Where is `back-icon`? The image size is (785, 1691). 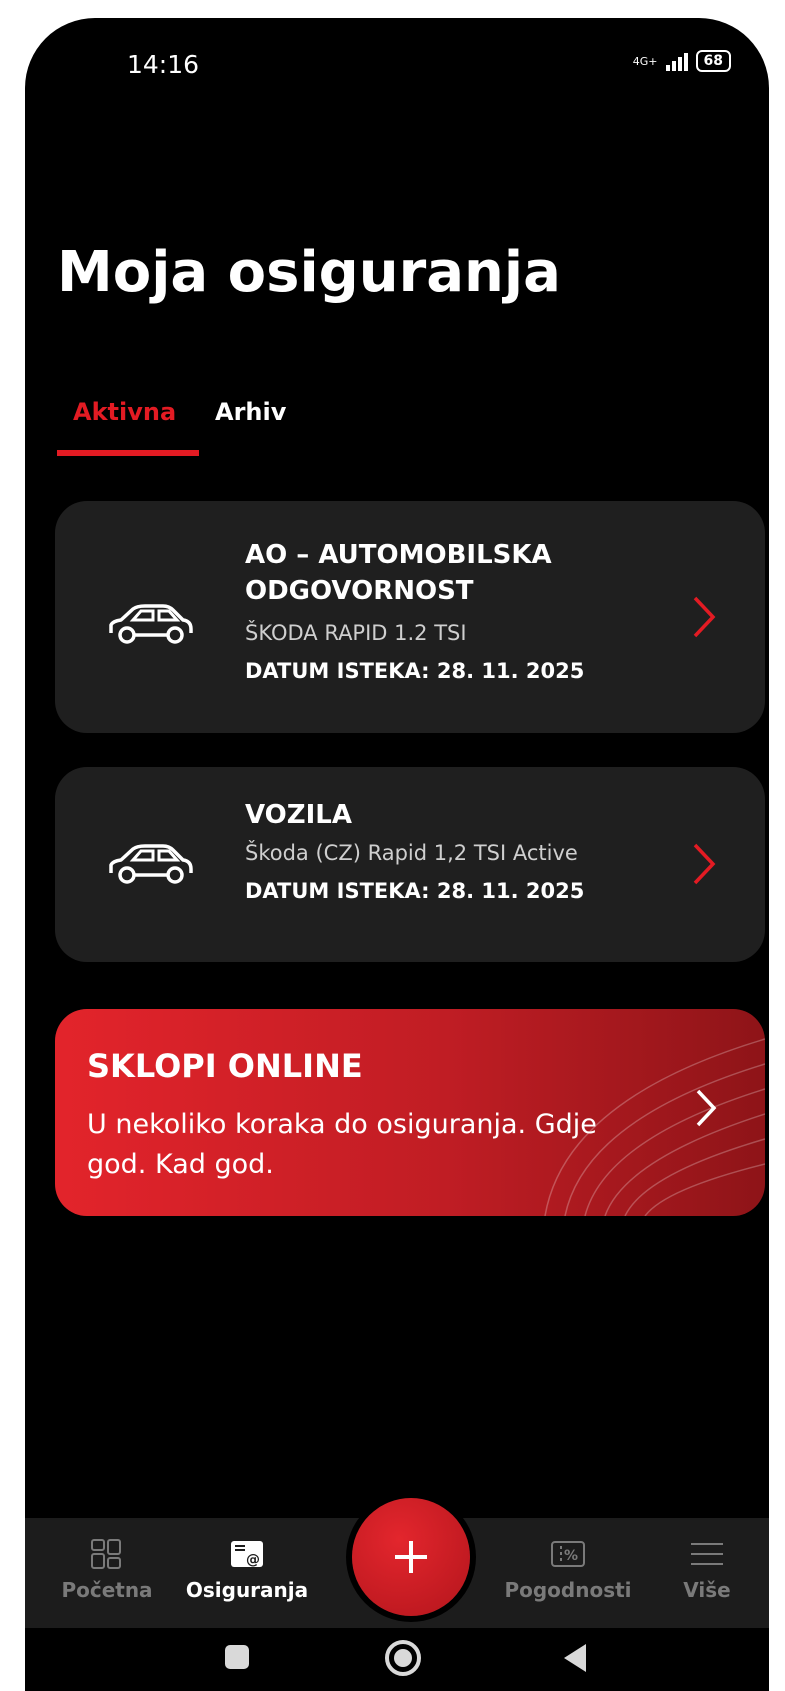 back-icon is located at coordinates (575, 1658).